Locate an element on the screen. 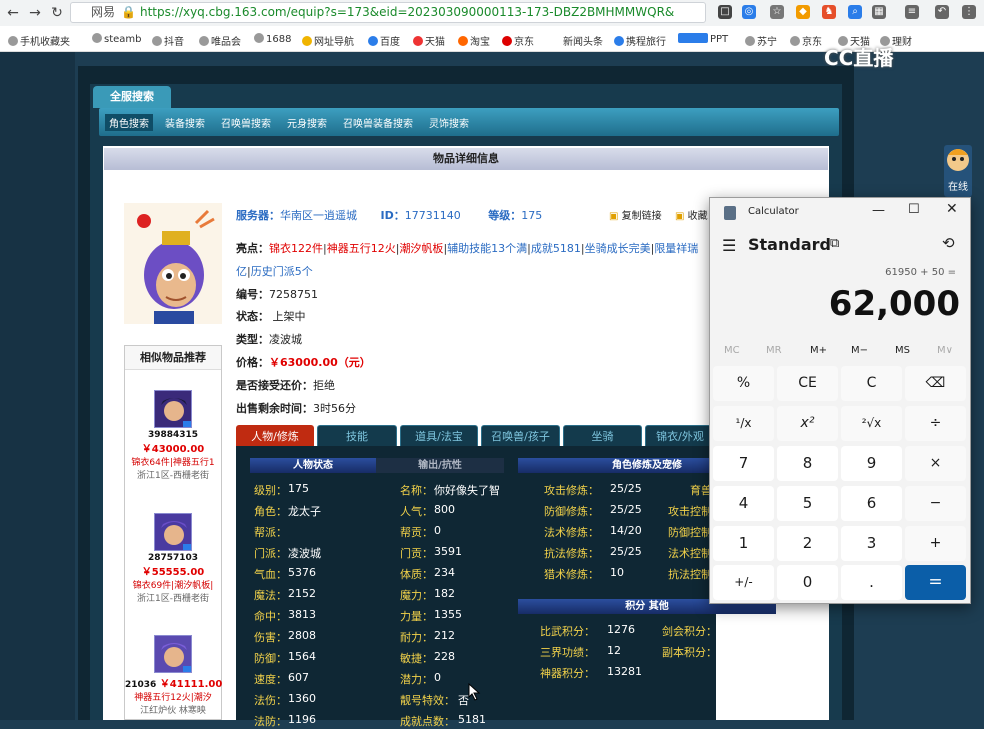  reload-icon: ↻ is located at coordinates (57, 13).